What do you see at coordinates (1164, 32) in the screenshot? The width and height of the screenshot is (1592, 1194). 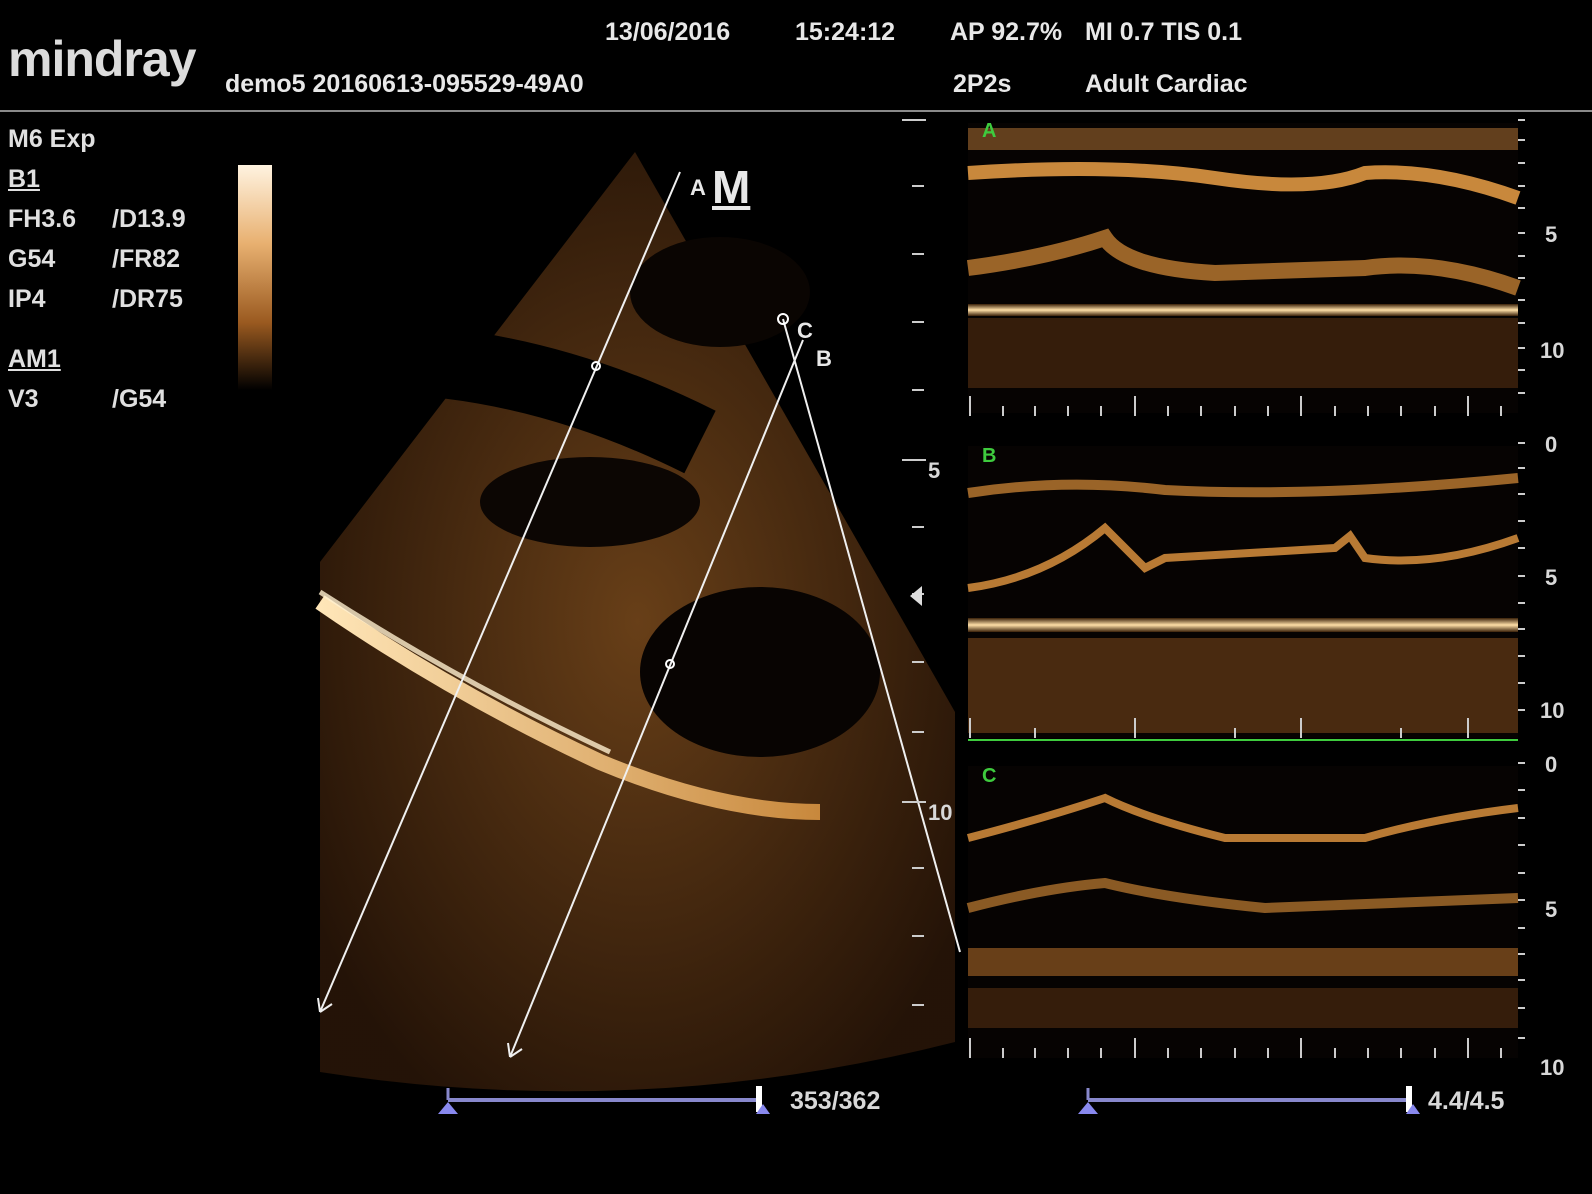 I see `mi-tis-index: MI 0.7 TIS 0.1` at bounding box center [1164, 32].